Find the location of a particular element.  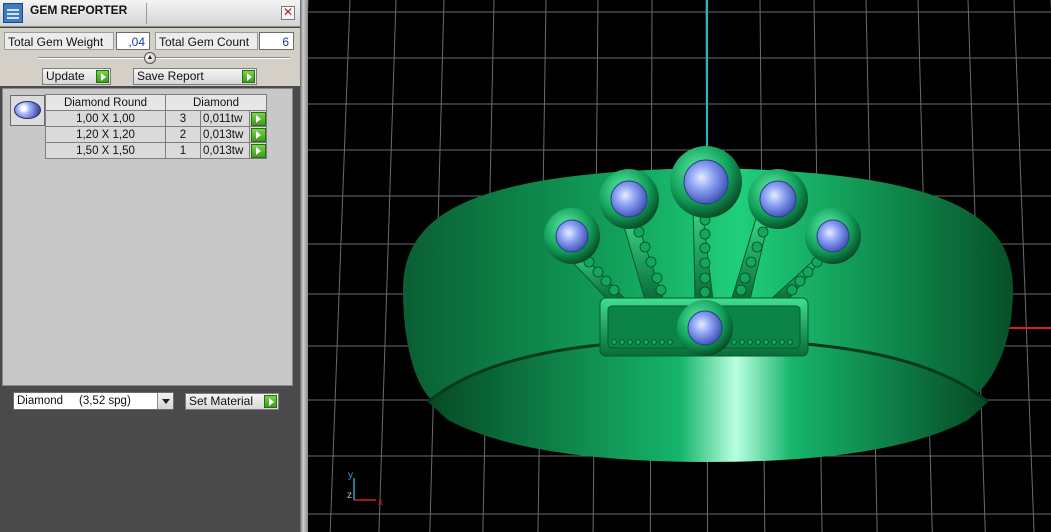

header-material: Diamond is located at coordinates (216, 102).